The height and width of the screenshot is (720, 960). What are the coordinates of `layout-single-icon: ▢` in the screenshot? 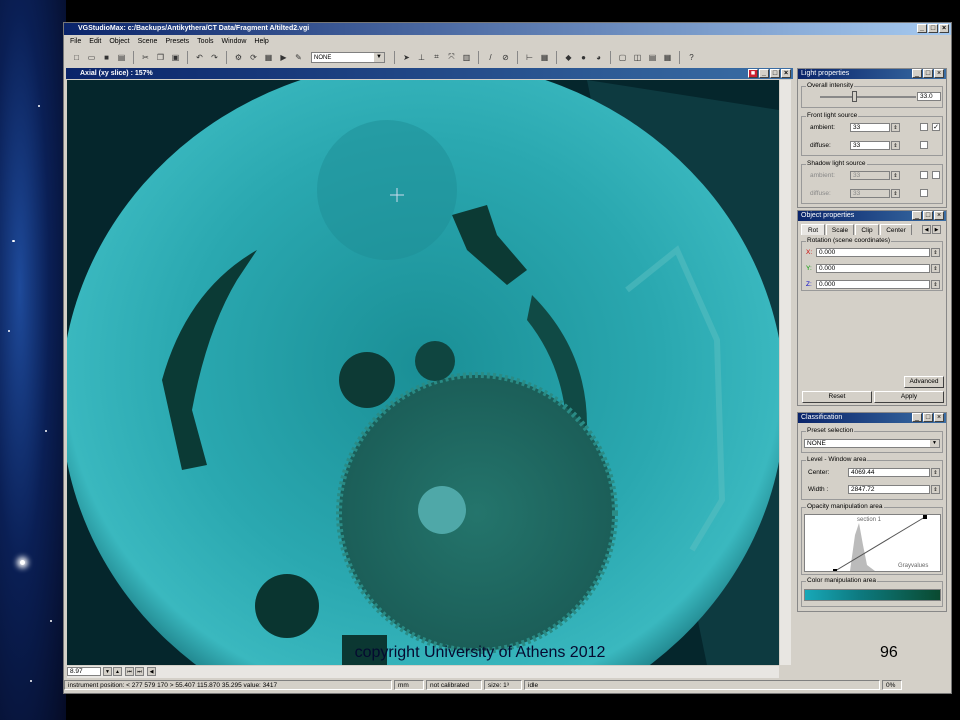 It's located at (622, 57).